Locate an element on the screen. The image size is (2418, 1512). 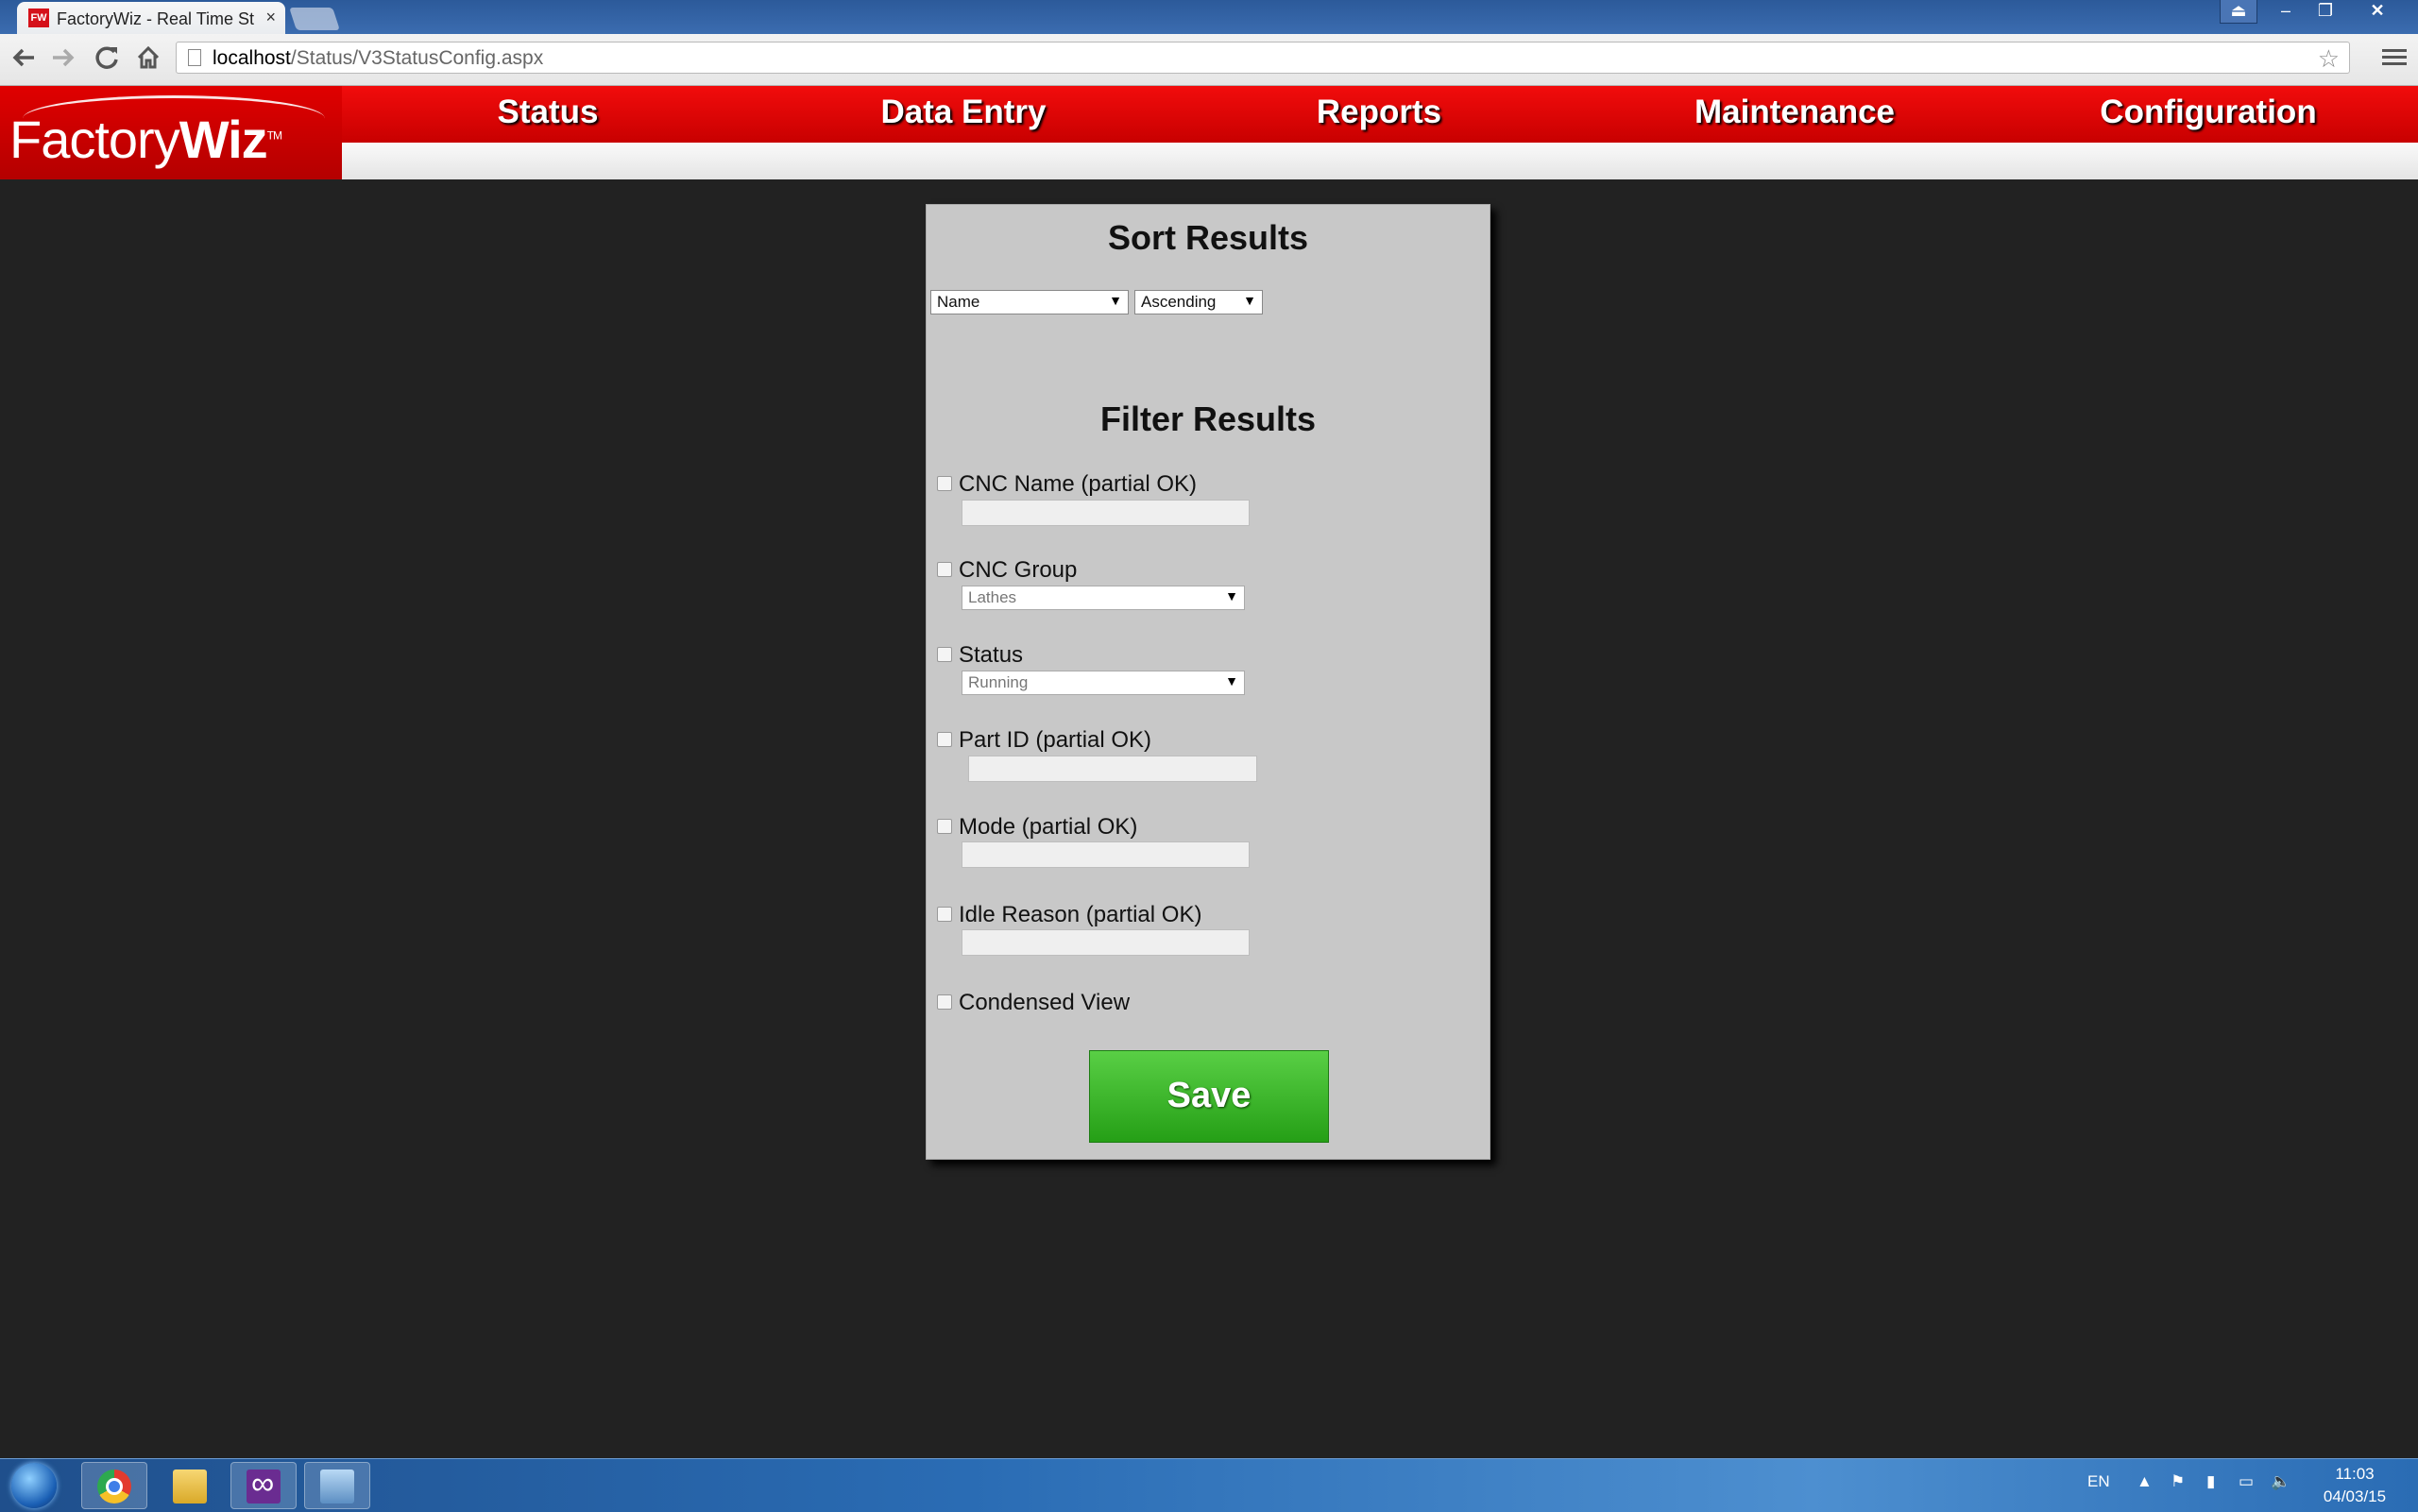
nav-reports: Reports is located at coordinates (1379, 112).